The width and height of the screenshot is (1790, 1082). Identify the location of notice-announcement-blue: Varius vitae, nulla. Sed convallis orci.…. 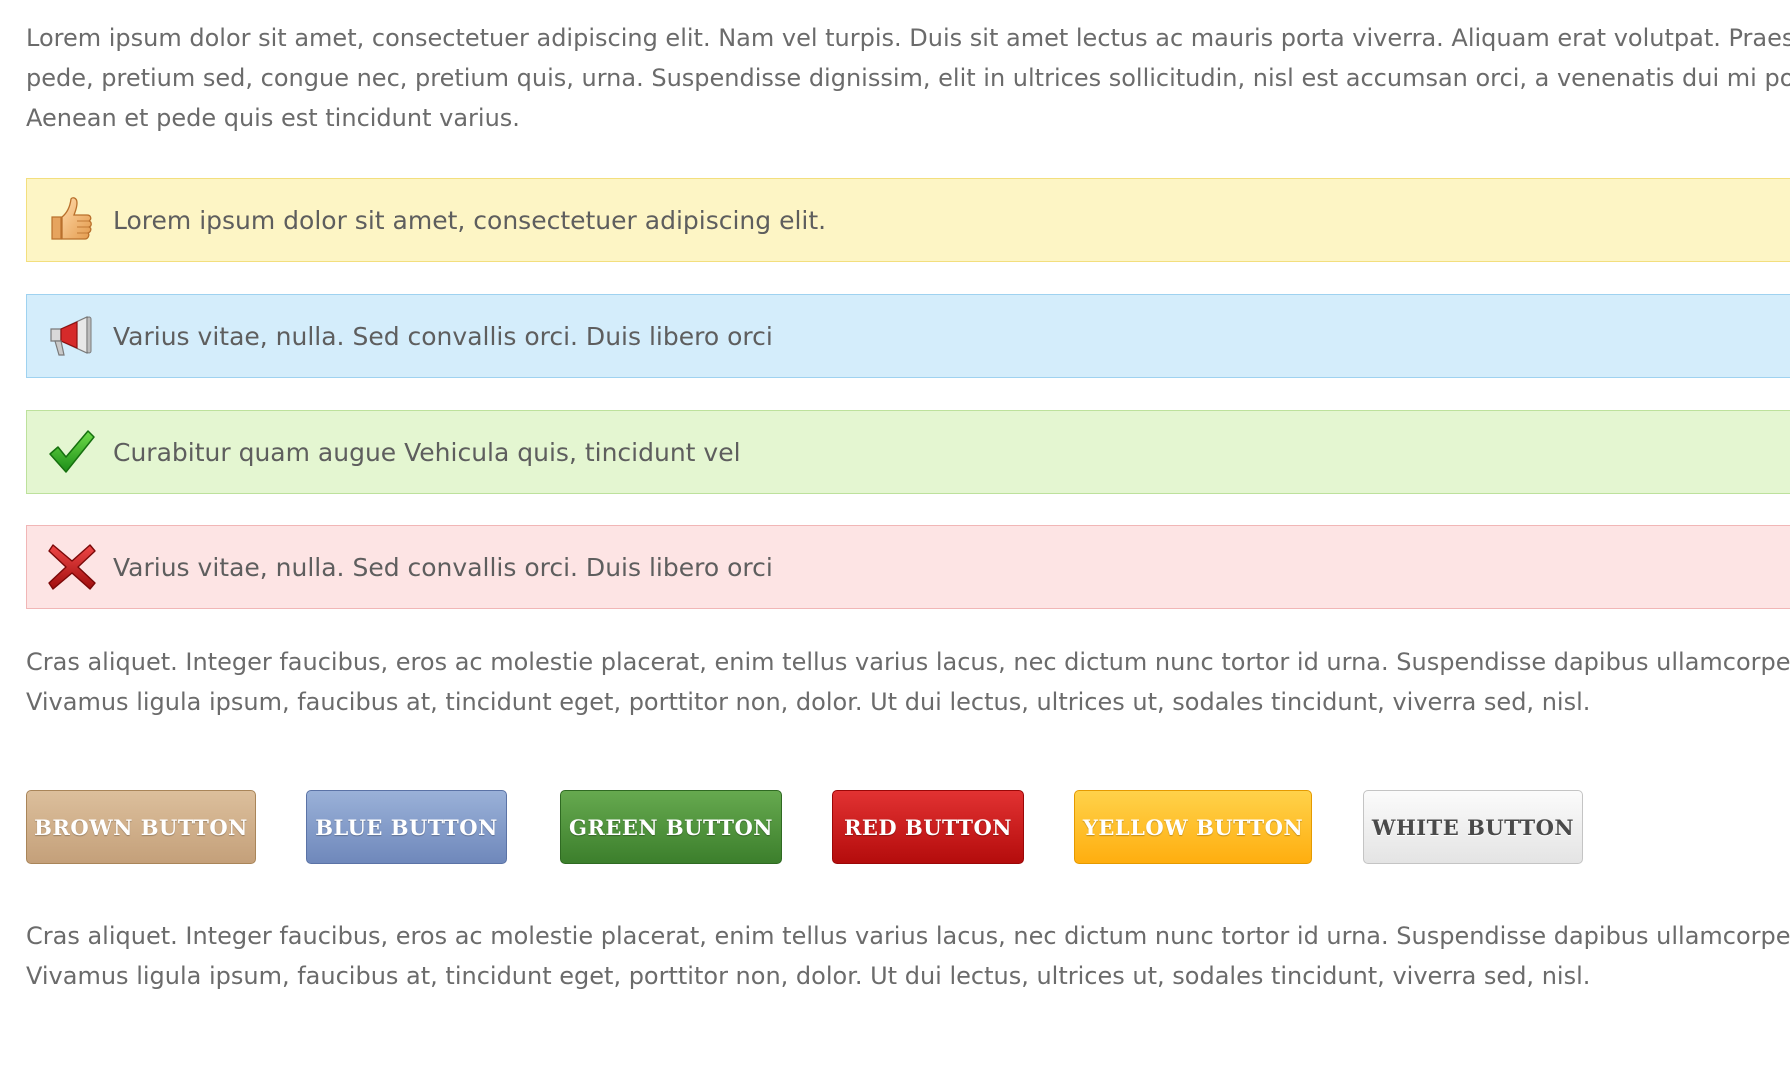
(908, 336).